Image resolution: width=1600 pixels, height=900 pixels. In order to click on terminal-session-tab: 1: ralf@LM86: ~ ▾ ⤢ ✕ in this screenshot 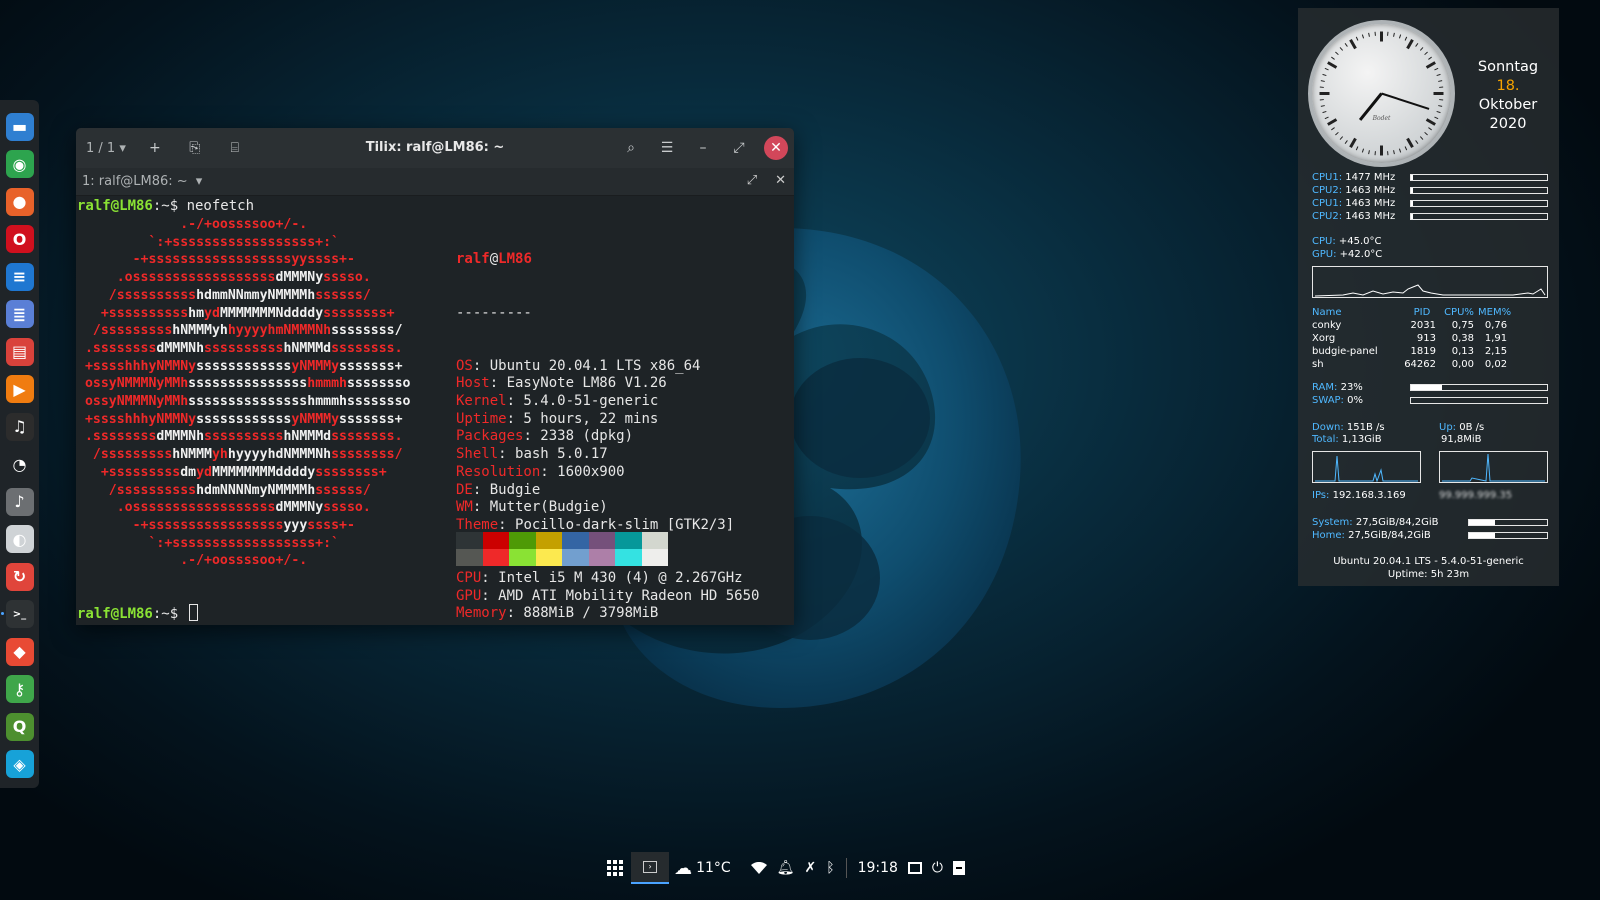, I will do `click(435, 182)`.